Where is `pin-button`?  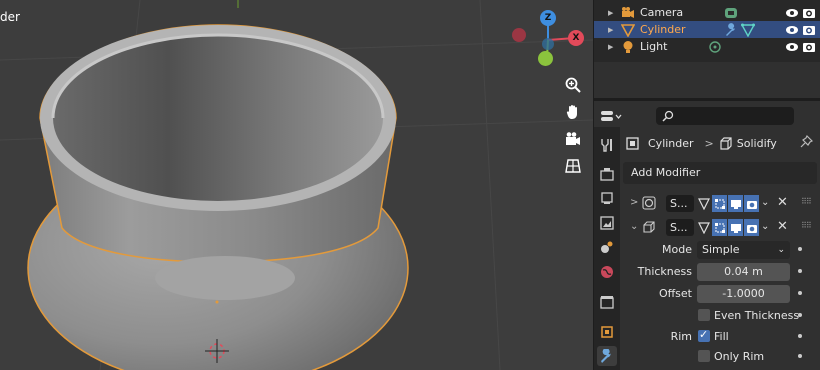 pin-button is located at coordinates (807, 142).